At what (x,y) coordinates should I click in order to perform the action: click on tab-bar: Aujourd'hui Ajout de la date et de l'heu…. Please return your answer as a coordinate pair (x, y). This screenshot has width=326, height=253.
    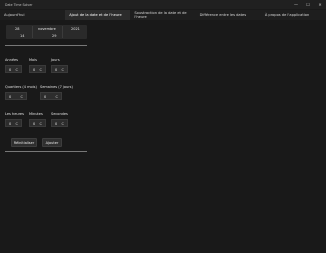
    Looking at the image, I should click on (163, 15).